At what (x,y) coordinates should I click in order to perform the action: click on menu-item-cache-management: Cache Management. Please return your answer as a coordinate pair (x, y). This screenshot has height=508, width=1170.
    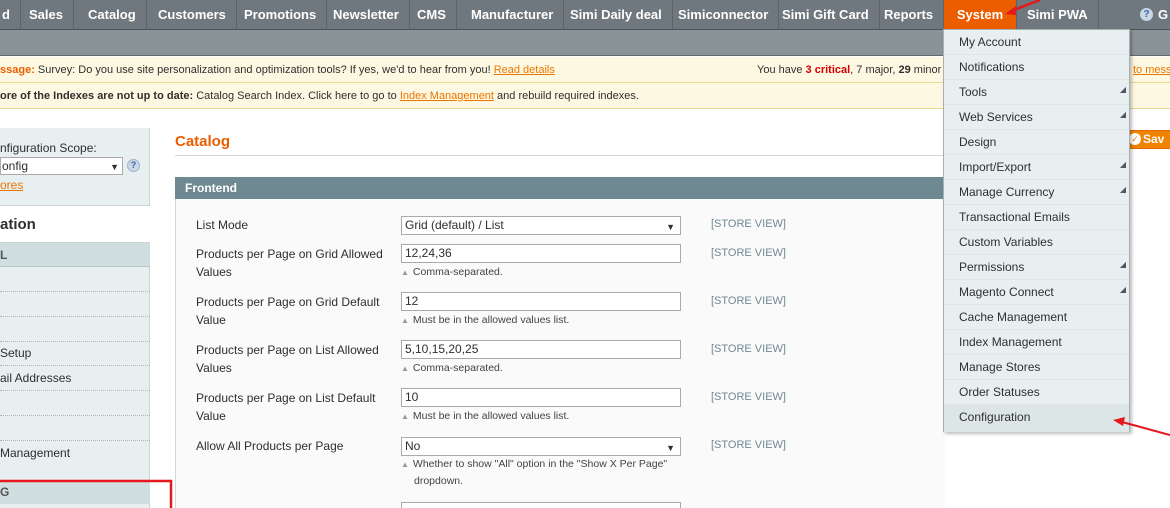
    Looking at the image, I should click on (1036, 317).